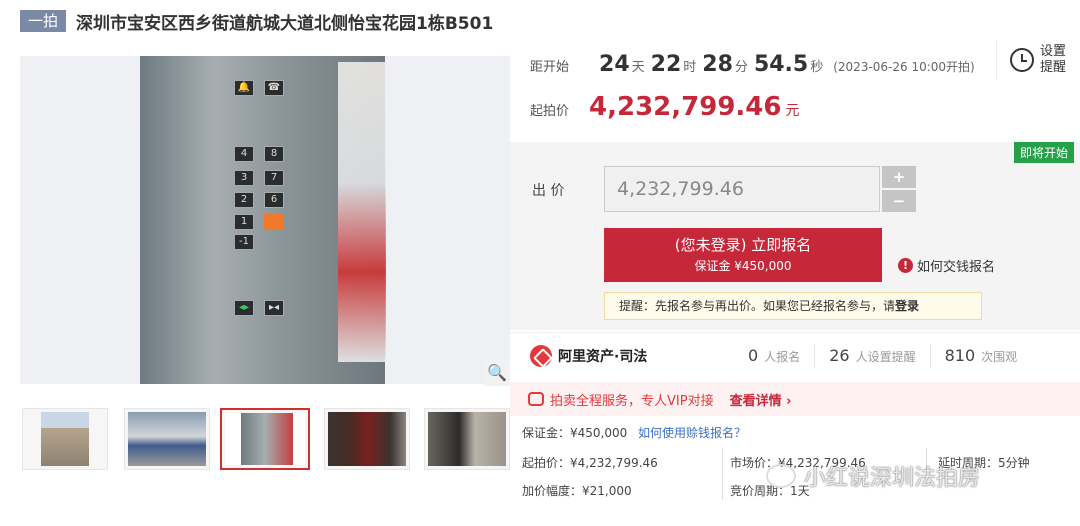 The height and width of the screenshot is (526, 1080). I want to click on elevator-poster, so click(362, 212).